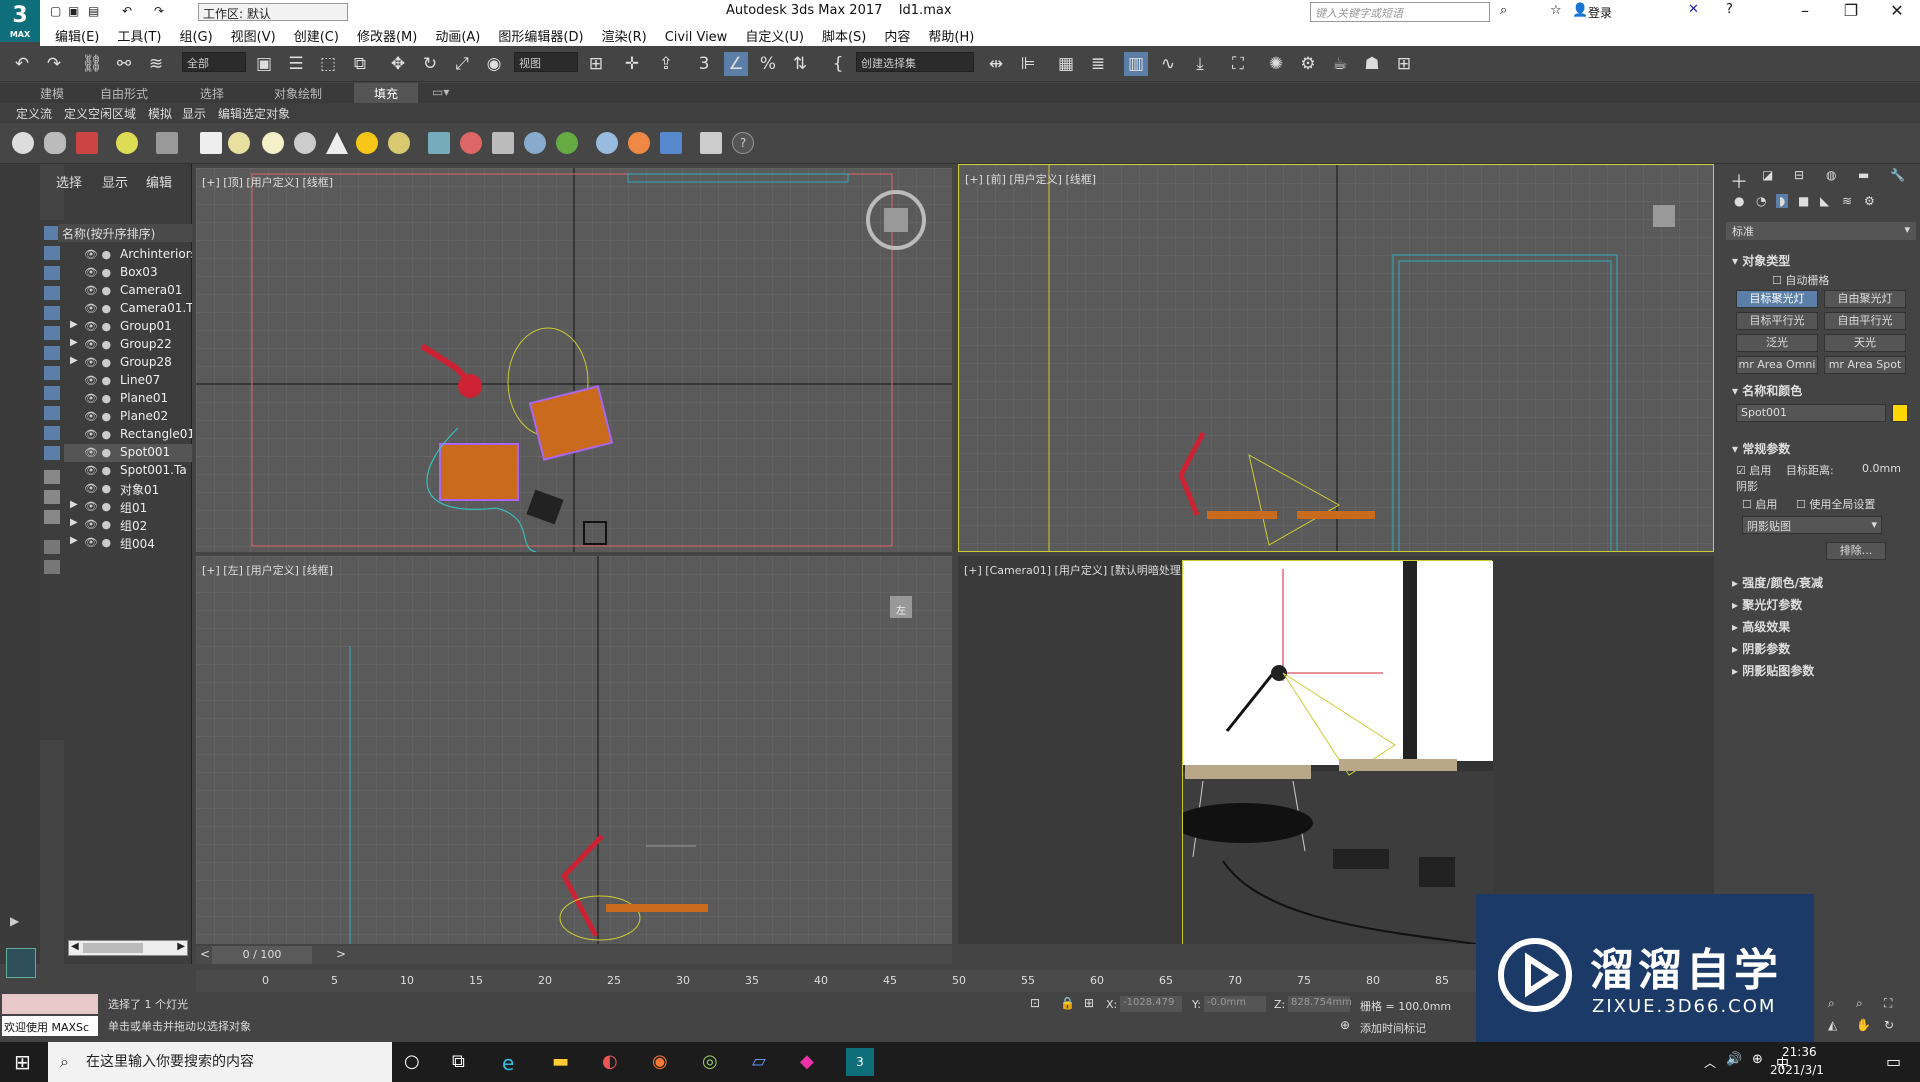 This screenshot has width=1920, height=1082. I want to click on simulate-button: 模拟, so click(160, 113).